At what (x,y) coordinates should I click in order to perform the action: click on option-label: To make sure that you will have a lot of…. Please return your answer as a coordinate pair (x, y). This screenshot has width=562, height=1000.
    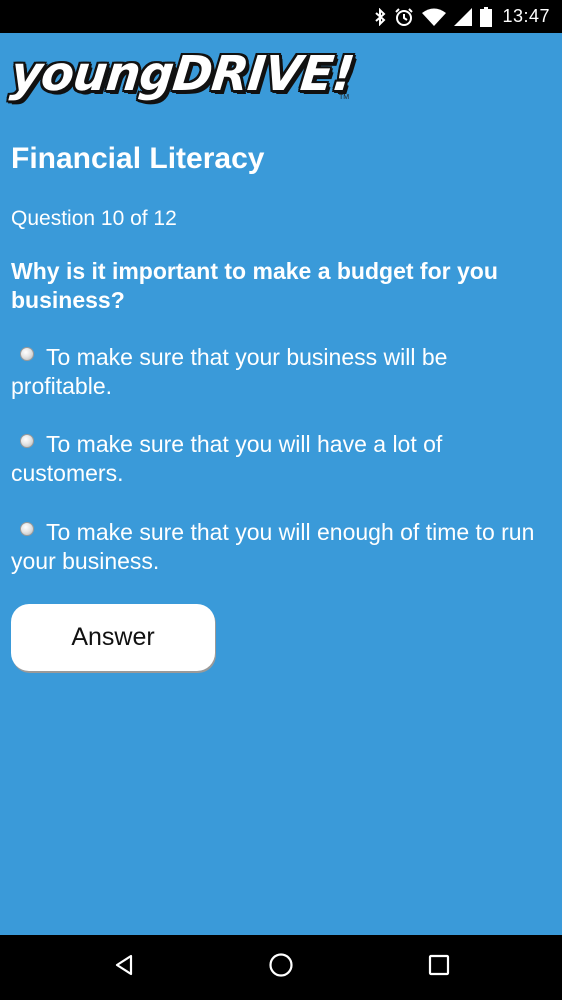
    Looking at the image, I should click on (227, 458).